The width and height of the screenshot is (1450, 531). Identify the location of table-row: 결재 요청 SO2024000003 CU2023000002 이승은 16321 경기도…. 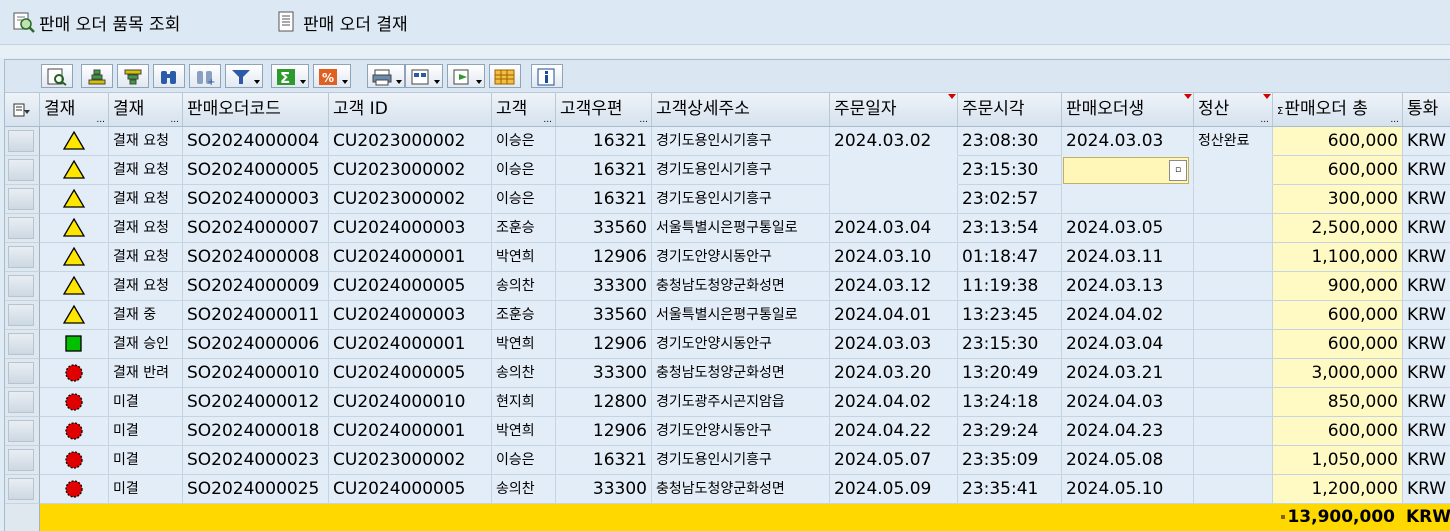
(727, 199).